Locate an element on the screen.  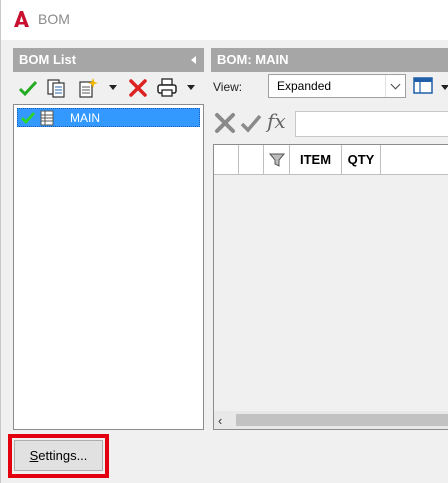
copy-bom-icon is located at coordinates (56, 88).